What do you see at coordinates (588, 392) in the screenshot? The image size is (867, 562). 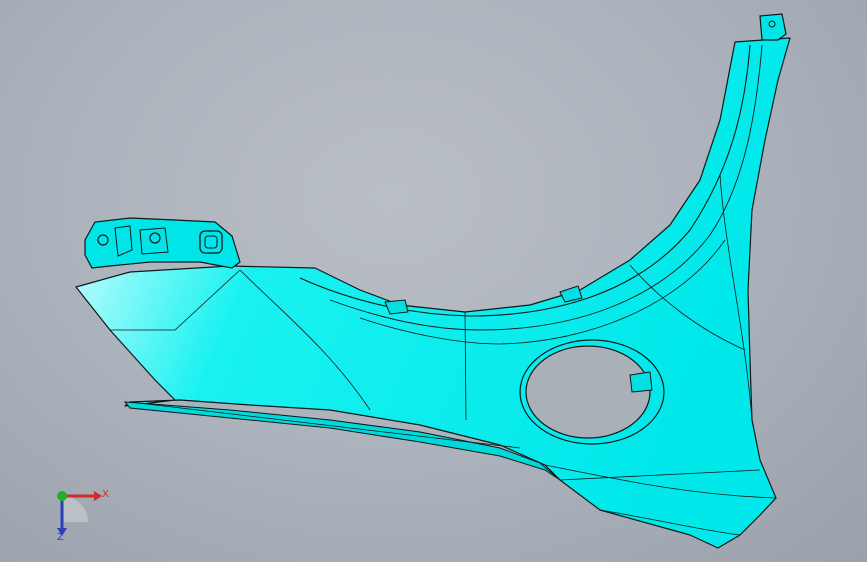 I see `fuel-filler-opening` at bounding box center [588, 392].